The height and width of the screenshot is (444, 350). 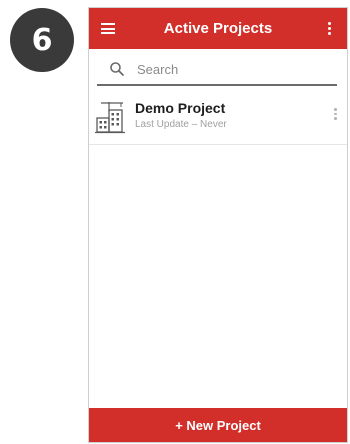 I want to click on hamburger-menu-icon, so click(x=108, y=28).